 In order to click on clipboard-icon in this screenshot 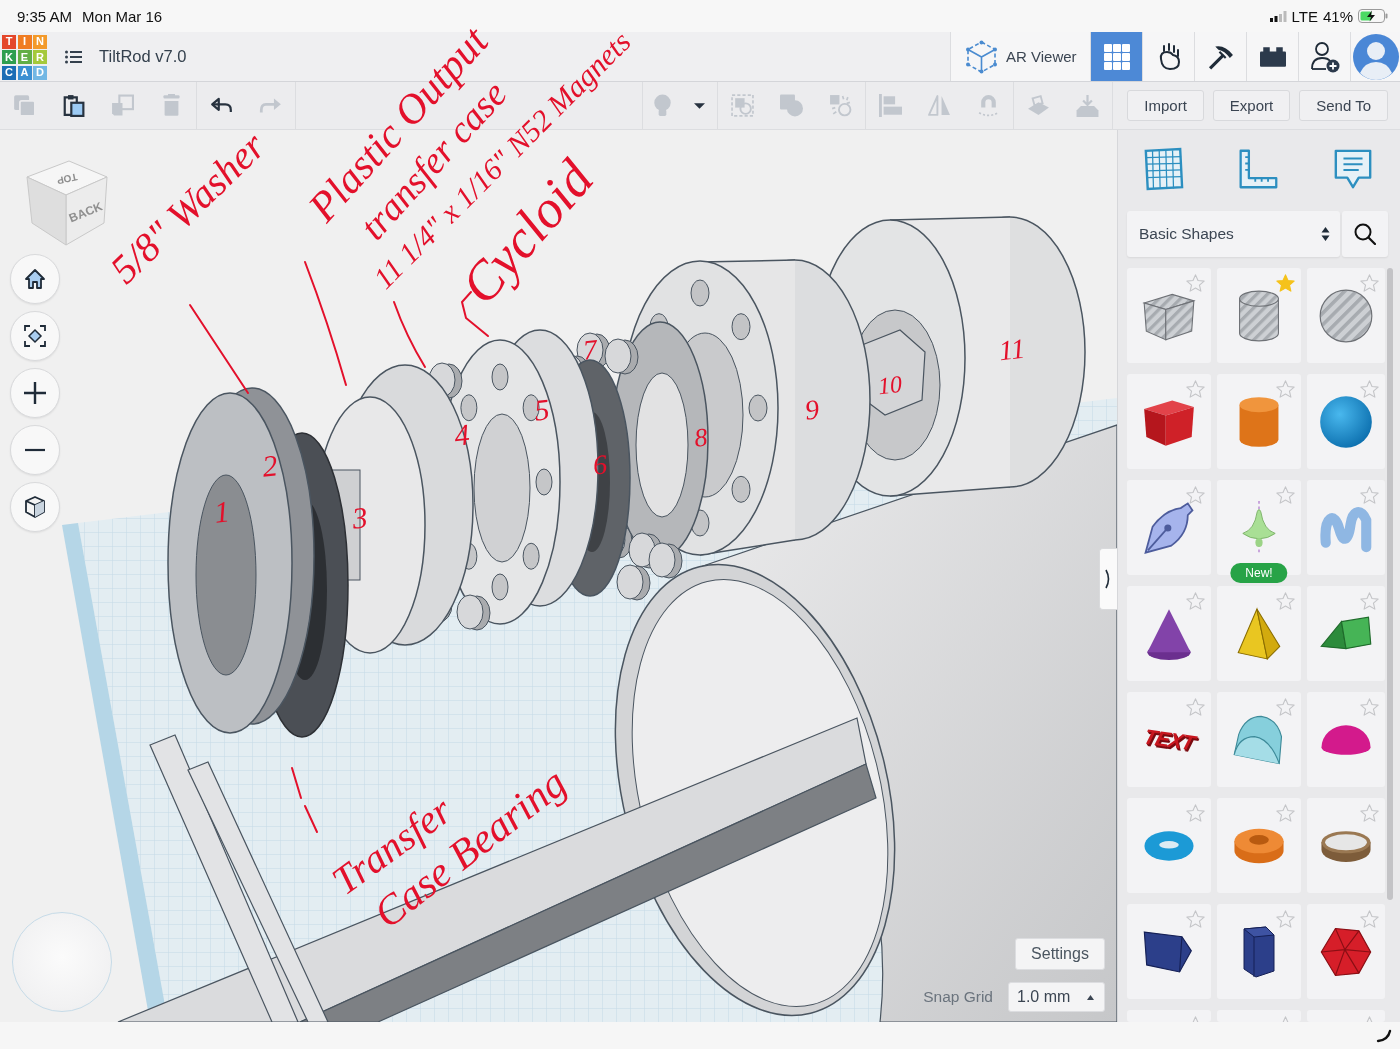, I will do `click(73, 105)`.